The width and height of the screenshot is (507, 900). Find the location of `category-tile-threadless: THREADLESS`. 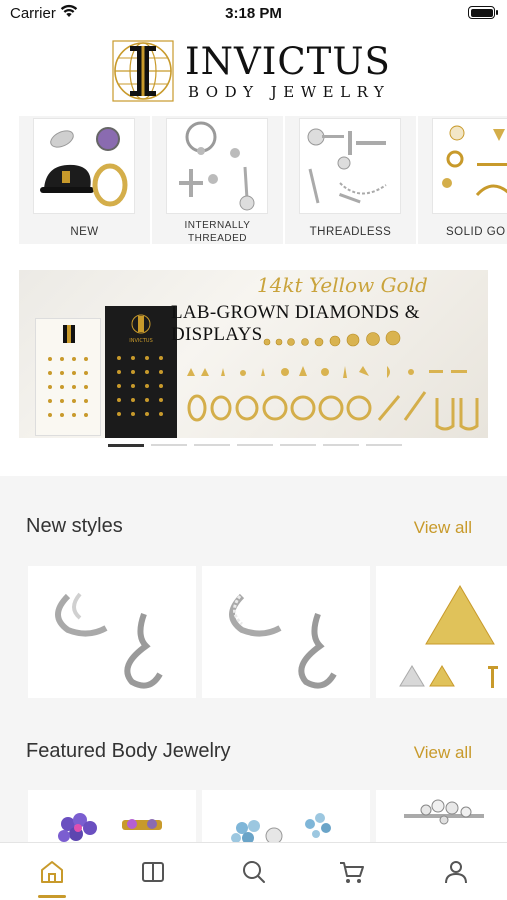

category-tile-threadless: THREADLESS is located at coordinates (350, 180).